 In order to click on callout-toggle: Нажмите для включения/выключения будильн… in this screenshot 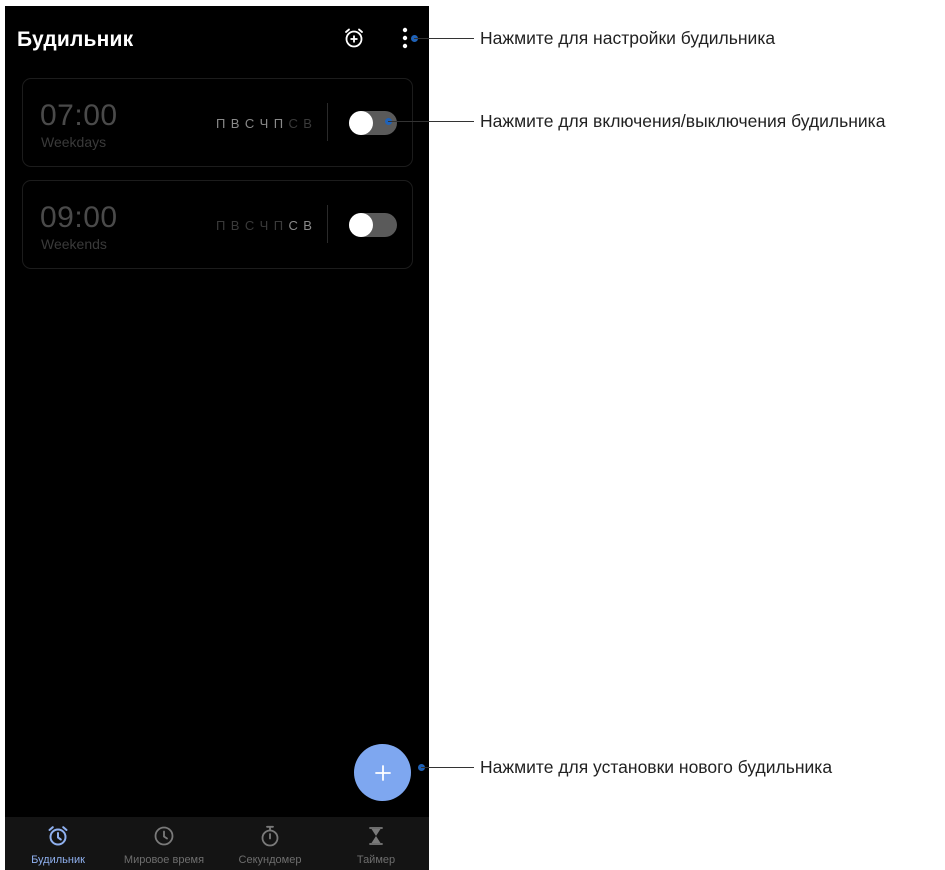, I will do `click(683, 121)`.